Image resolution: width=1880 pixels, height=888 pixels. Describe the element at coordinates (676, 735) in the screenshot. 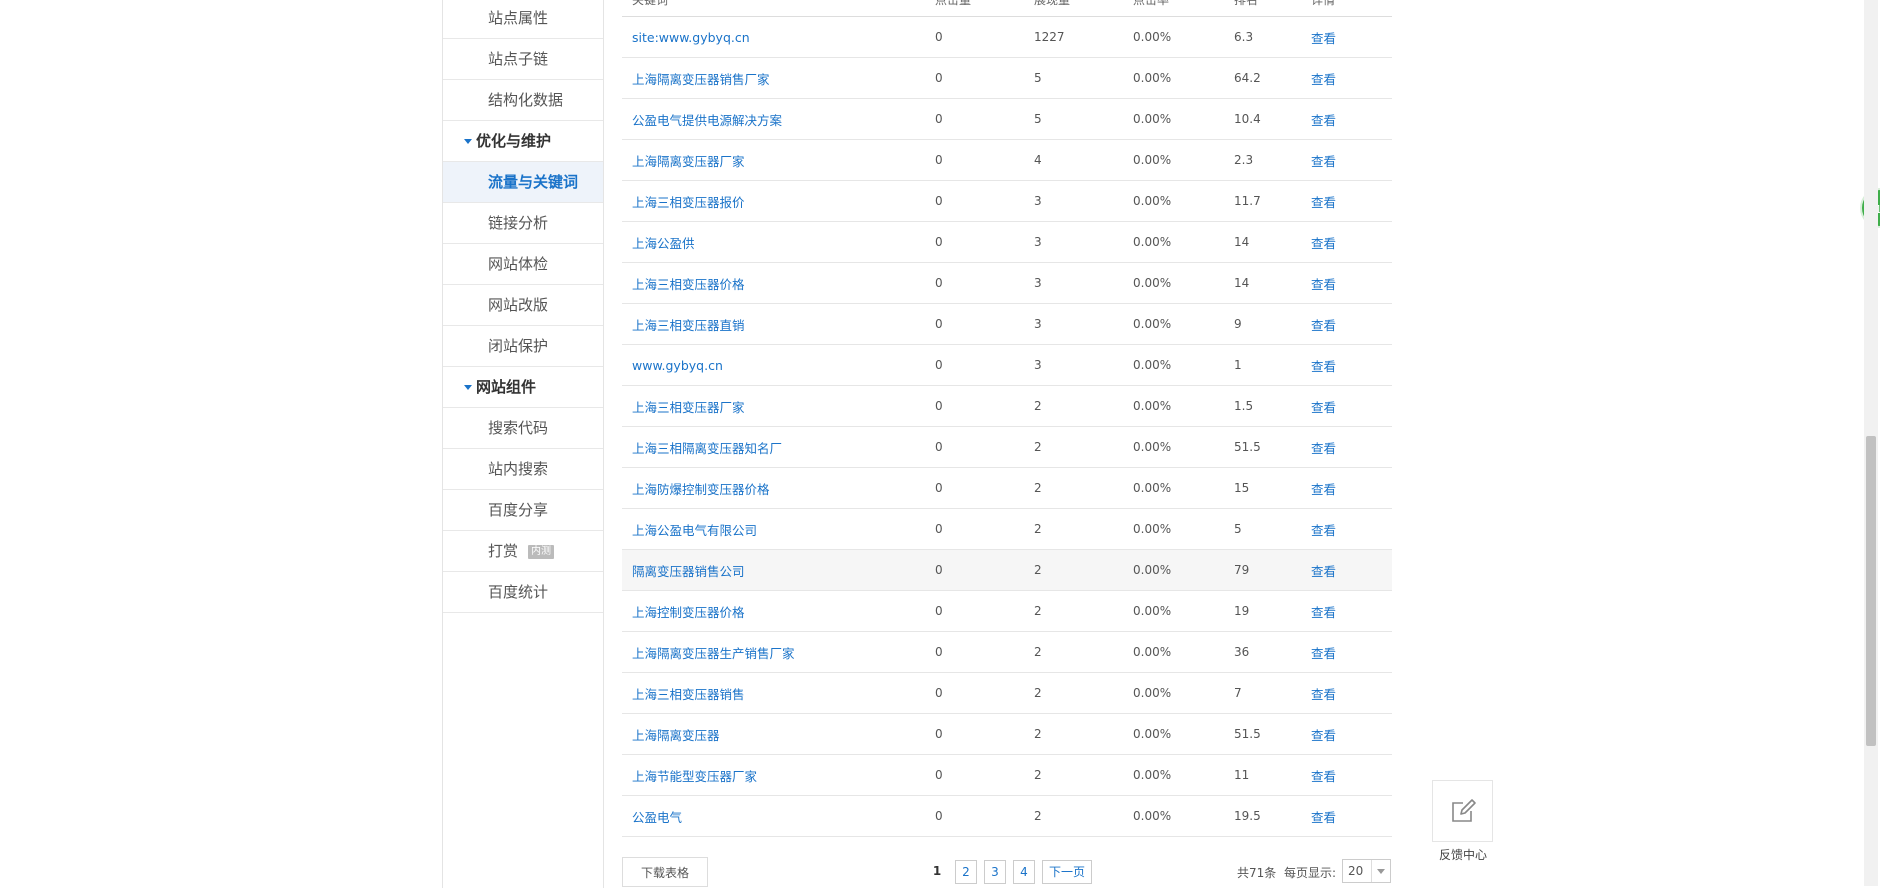

I see `keyword-link: 上海隔离变压器` at that location.